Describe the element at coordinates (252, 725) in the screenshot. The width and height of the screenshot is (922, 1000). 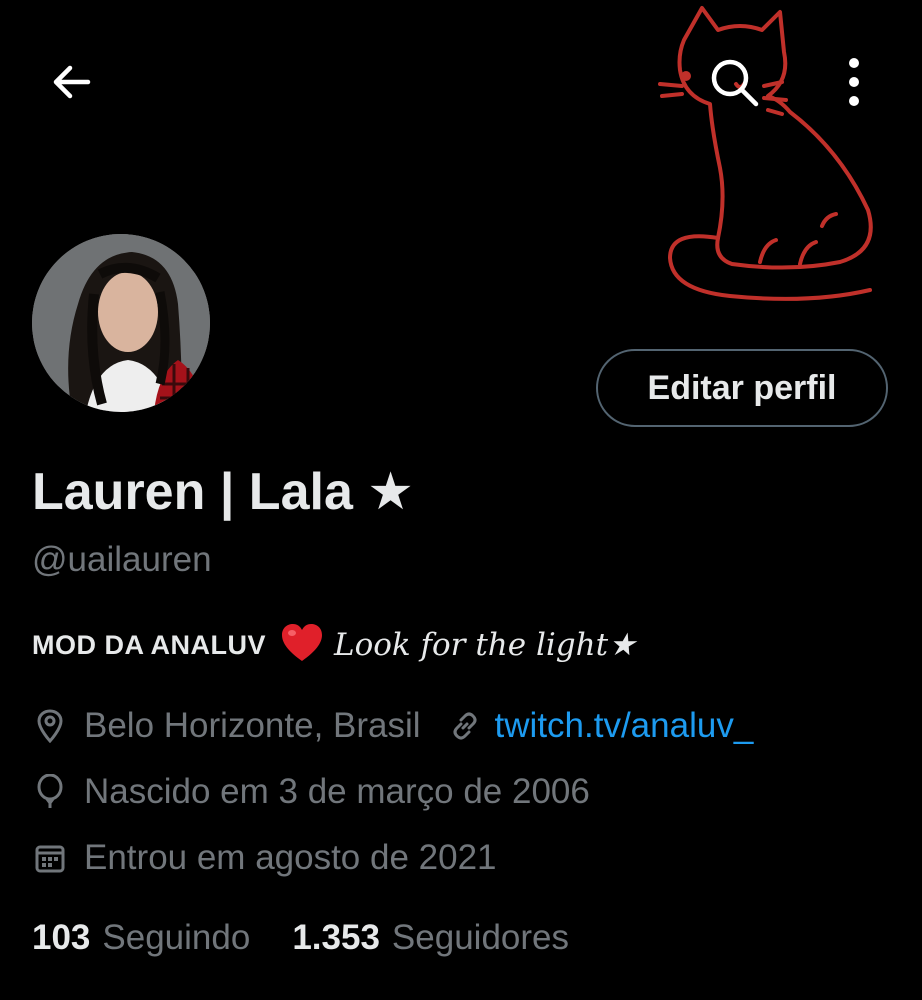
I see `location-text: Belo Horizonte, Brasil` at that location.